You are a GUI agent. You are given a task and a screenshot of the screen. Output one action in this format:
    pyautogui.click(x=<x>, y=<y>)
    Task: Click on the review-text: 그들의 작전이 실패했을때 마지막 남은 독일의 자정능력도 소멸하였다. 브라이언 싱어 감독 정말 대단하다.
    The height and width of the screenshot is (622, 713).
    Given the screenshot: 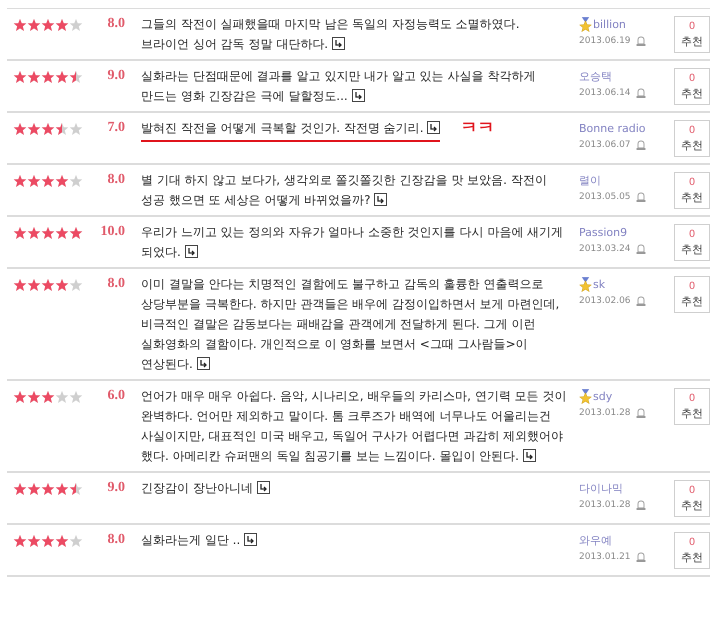 What is the action you would take?
    pyautogui.click(x=331, y=34)
    